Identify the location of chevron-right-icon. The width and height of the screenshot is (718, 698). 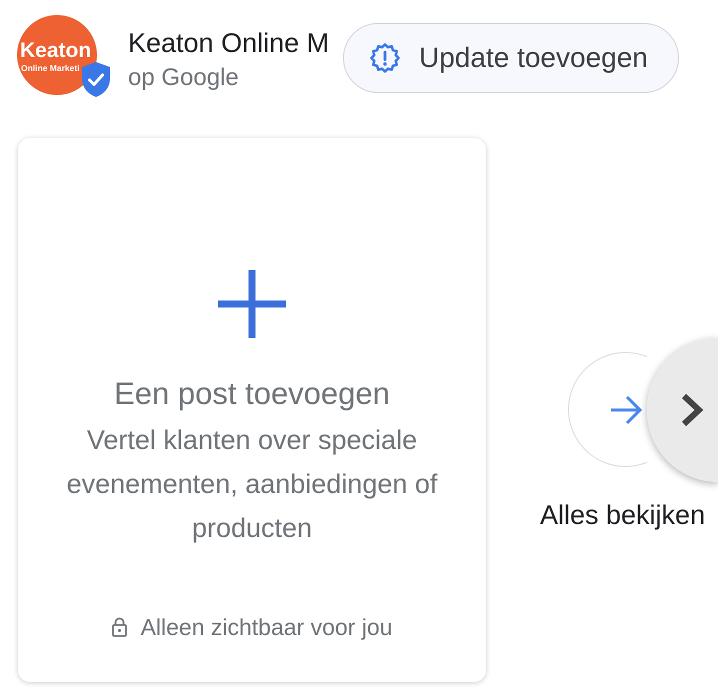
(692, 410).